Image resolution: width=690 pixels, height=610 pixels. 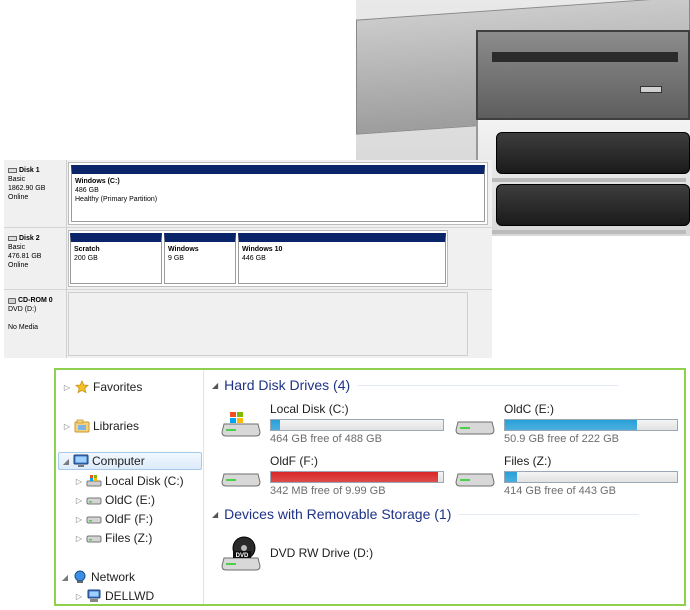 I want to click on nav-drive-item: ▷ Files (Z:), so click(x=113, y=538).